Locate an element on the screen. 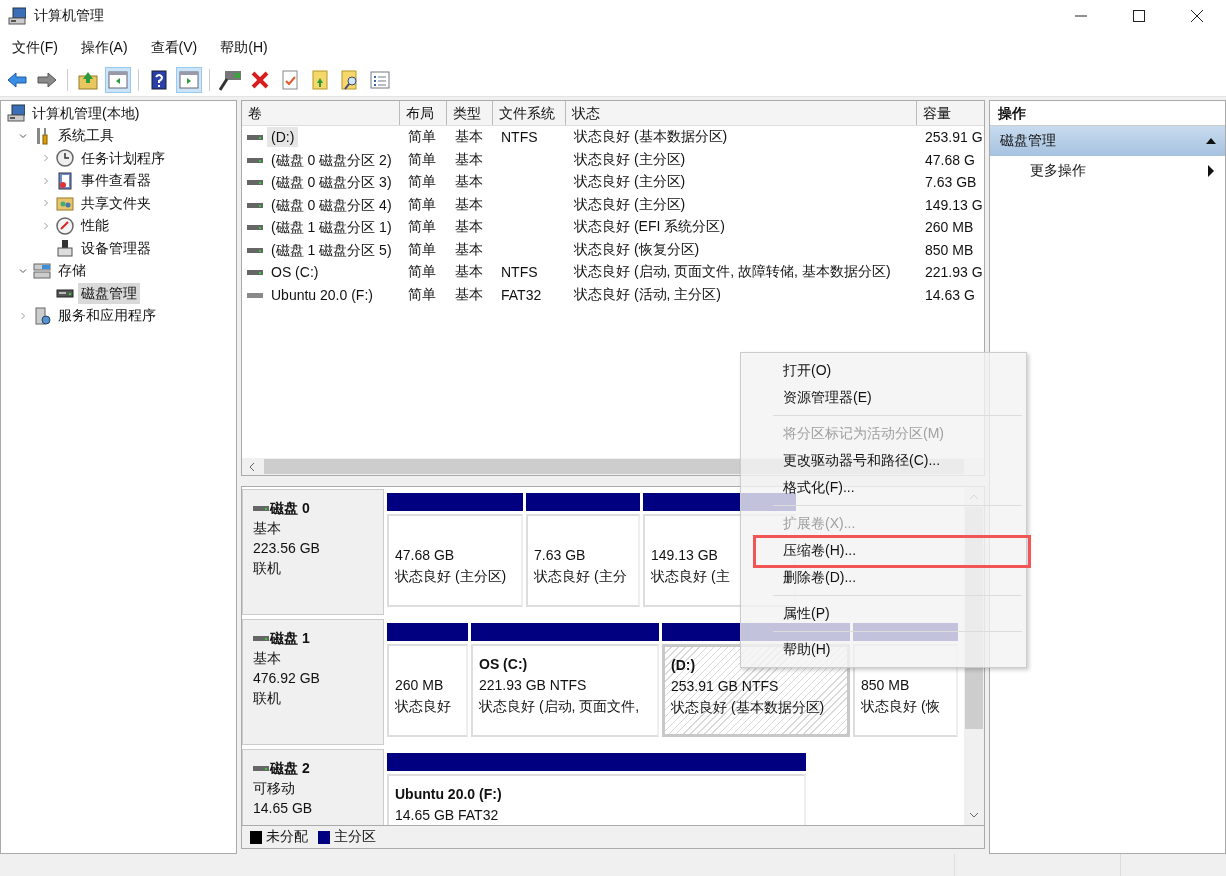 The width and height of the screenshot is (1226, 876). partition-status: 状态良好 (基本数据分区) is located at coordinates (748, 707).